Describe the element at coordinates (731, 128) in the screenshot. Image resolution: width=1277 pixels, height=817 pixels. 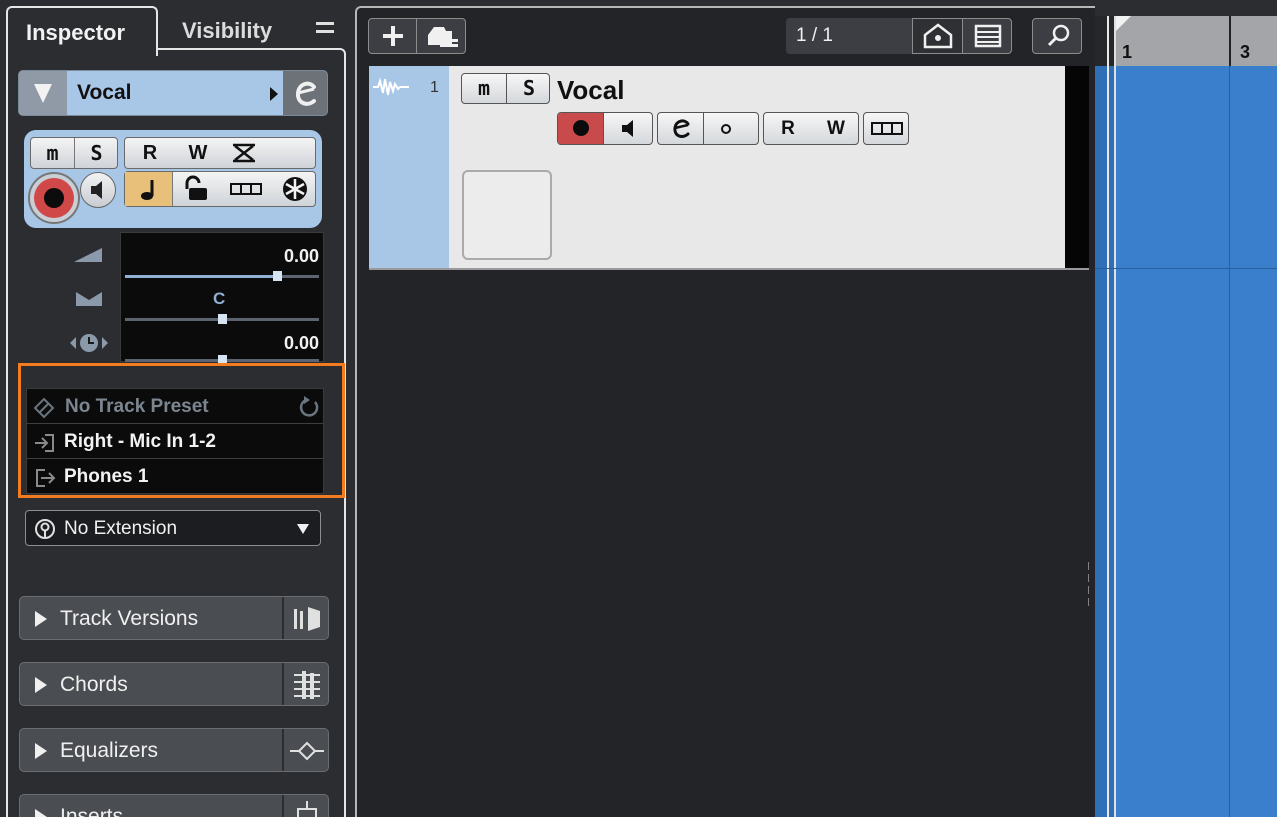
I see `track-inserts-state-icon` at that location.